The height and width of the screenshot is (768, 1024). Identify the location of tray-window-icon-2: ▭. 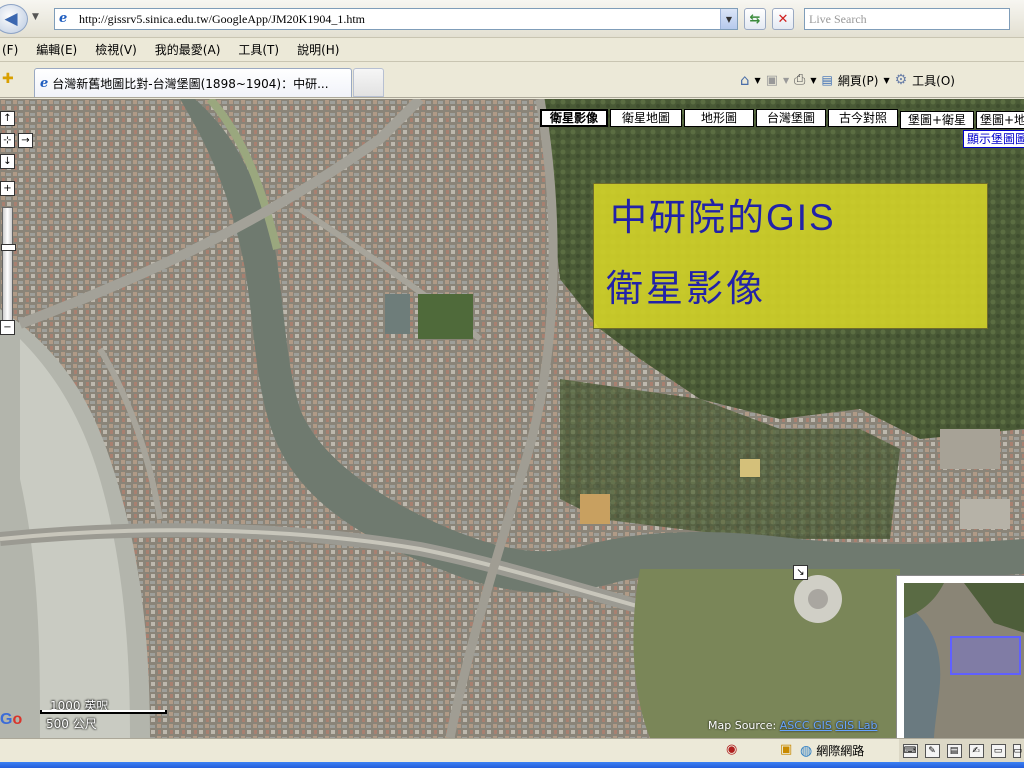
(1017, 751).